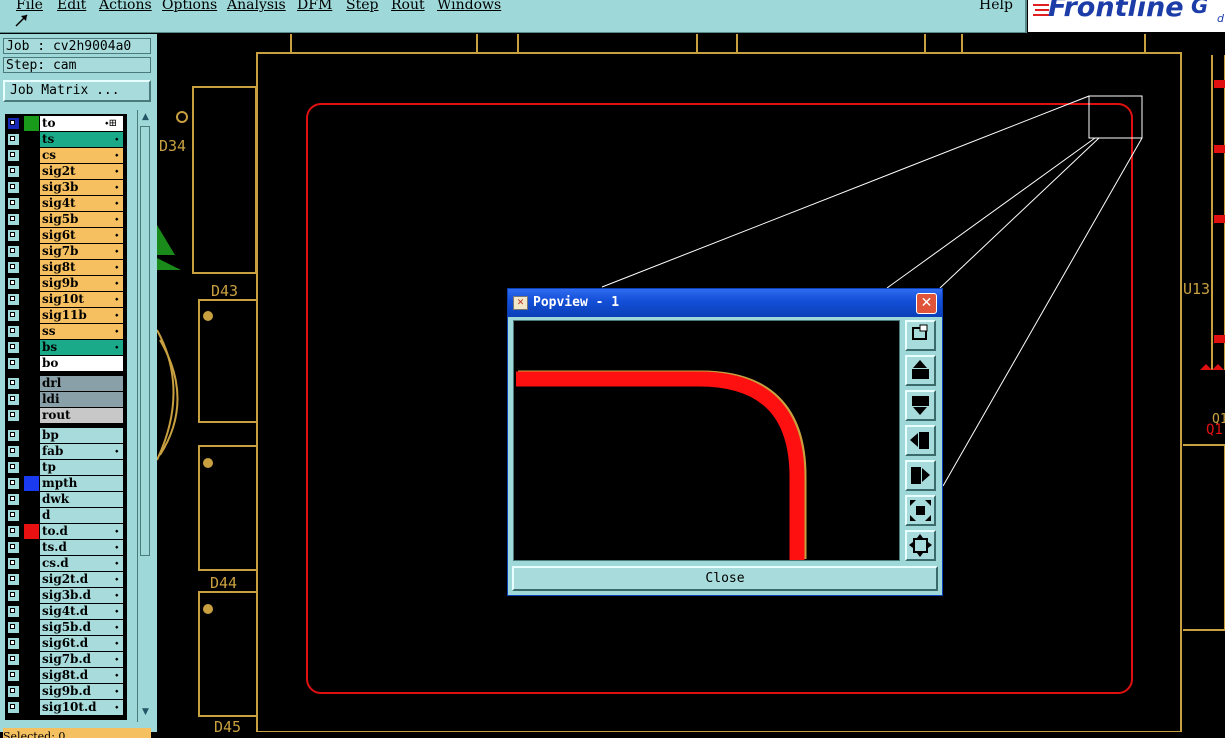  What do you see at coordinates (996, 6) in the screenshot?
I see `menu-help: Help` at bounding box center [996, 6].